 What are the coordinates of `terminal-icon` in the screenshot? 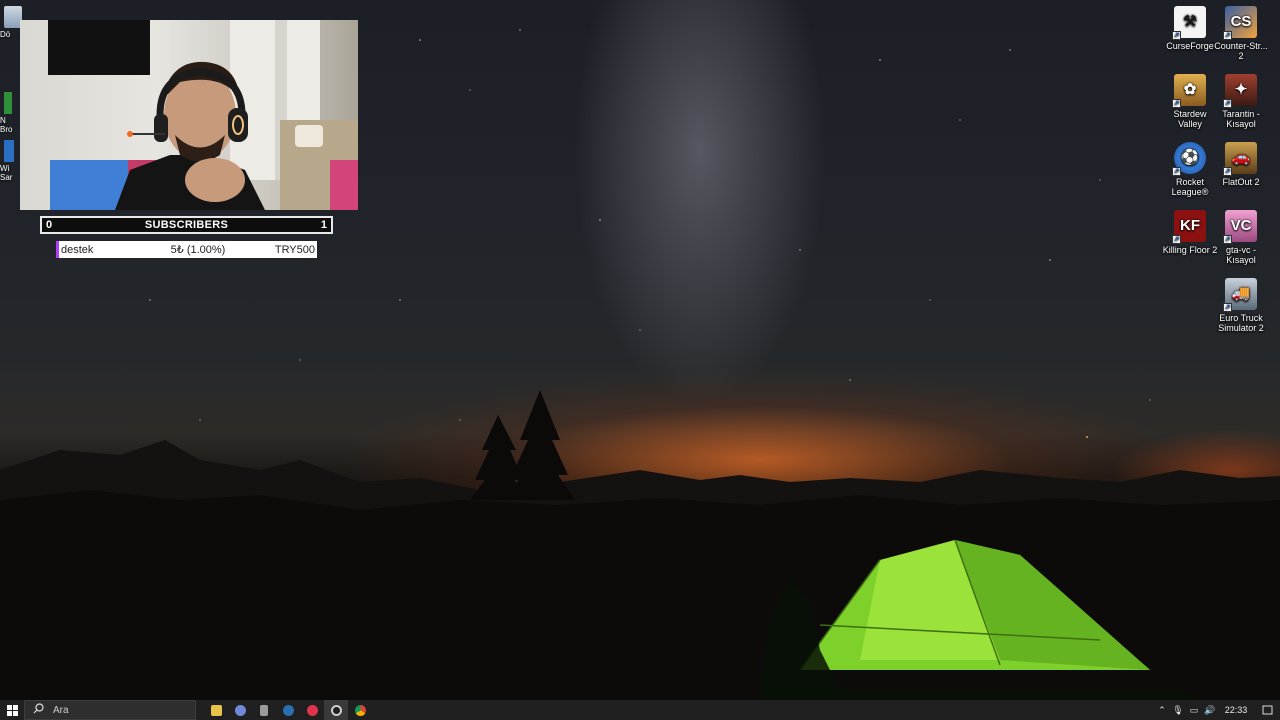 It's located at (264, 710).